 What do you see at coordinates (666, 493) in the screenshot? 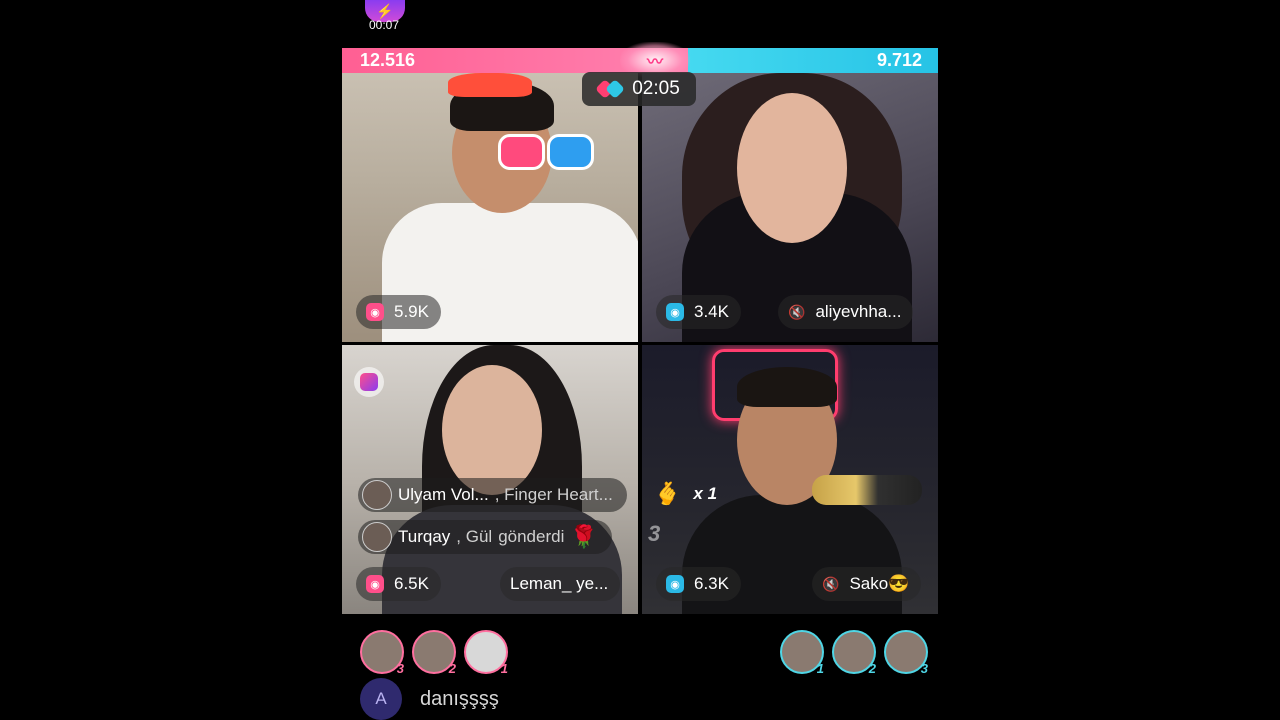
I see `finger-heart-icon: 🫰` at bounding box center [666, 493].